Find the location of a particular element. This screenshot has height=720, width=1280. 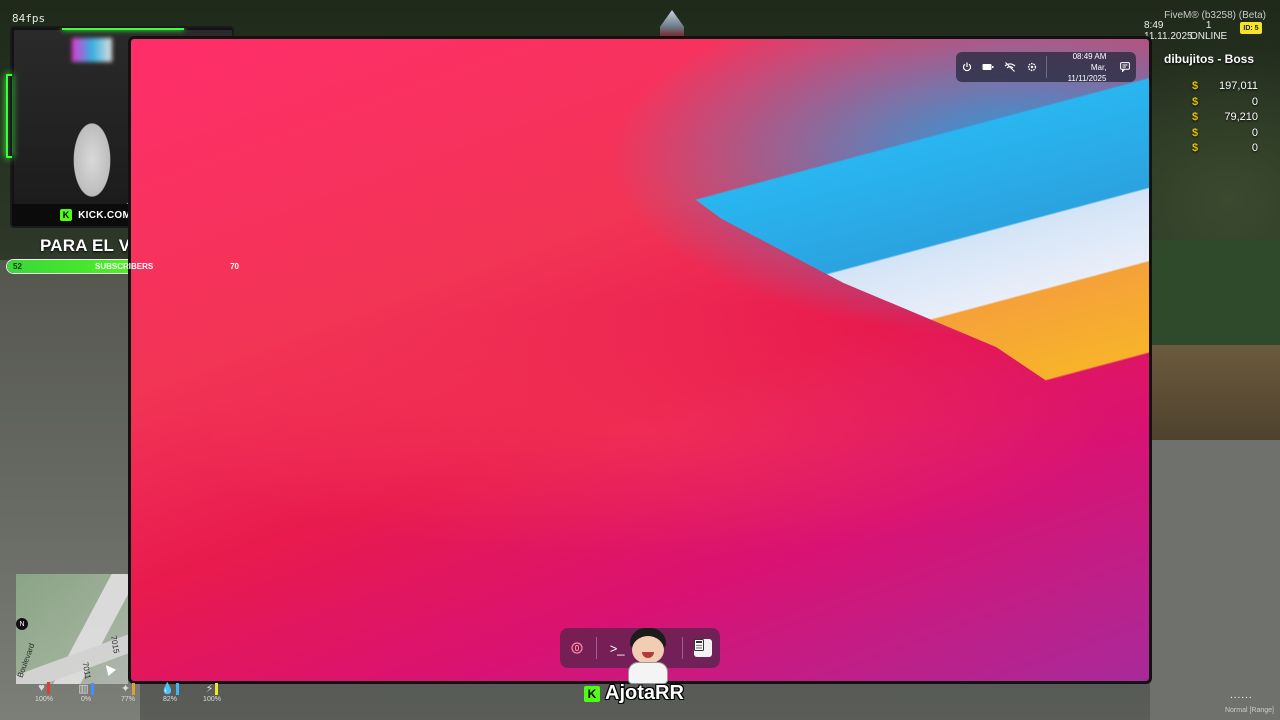

laptop-datetime: 08:49 AM Mar, 11/11/2025 is located at coordinates (1079, 67).